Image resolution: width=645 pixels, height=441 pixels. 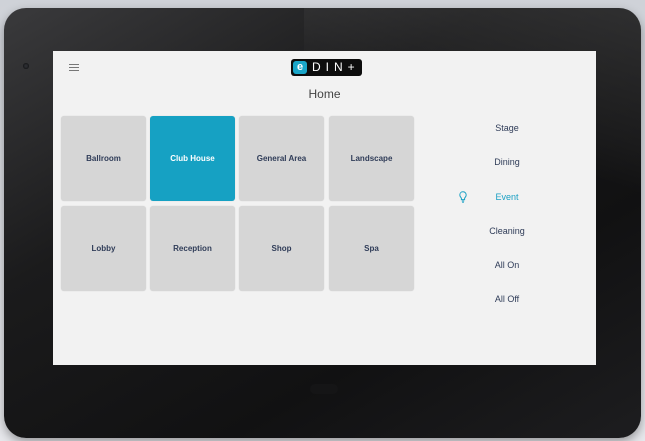 What do you see at coordinates (192, 248) in the screenshot?
I see `room-tile-reception: Reception` at bounding box center [192, 248].